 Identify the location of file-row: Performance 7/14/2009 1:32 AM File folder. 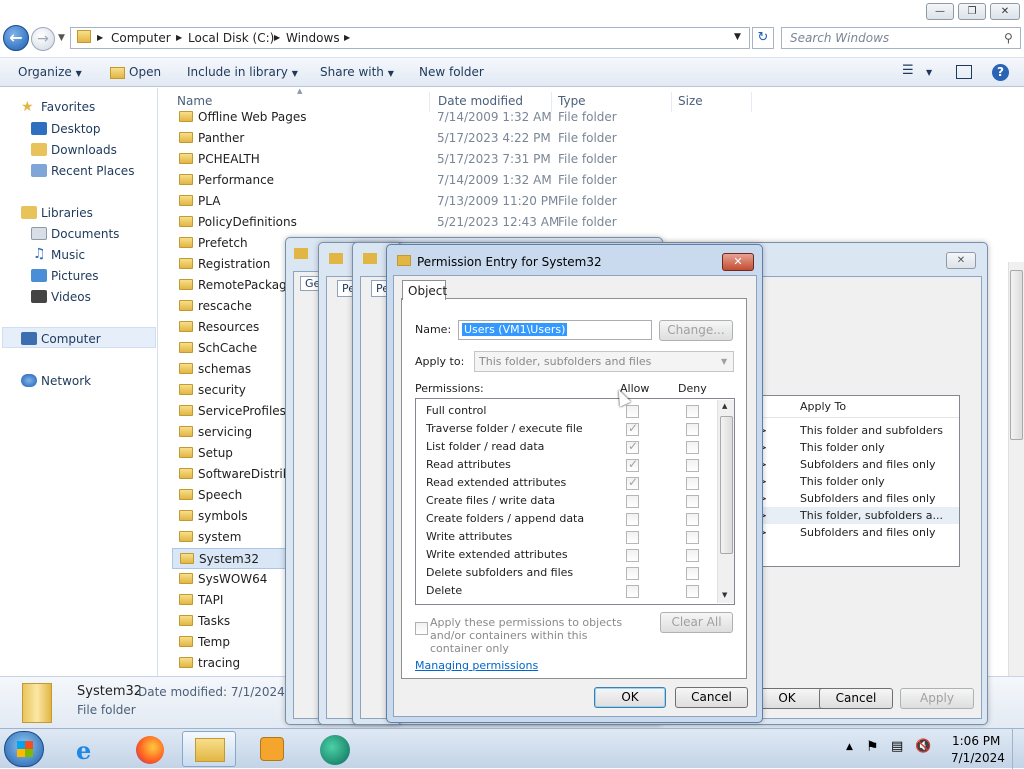
(432, 180).